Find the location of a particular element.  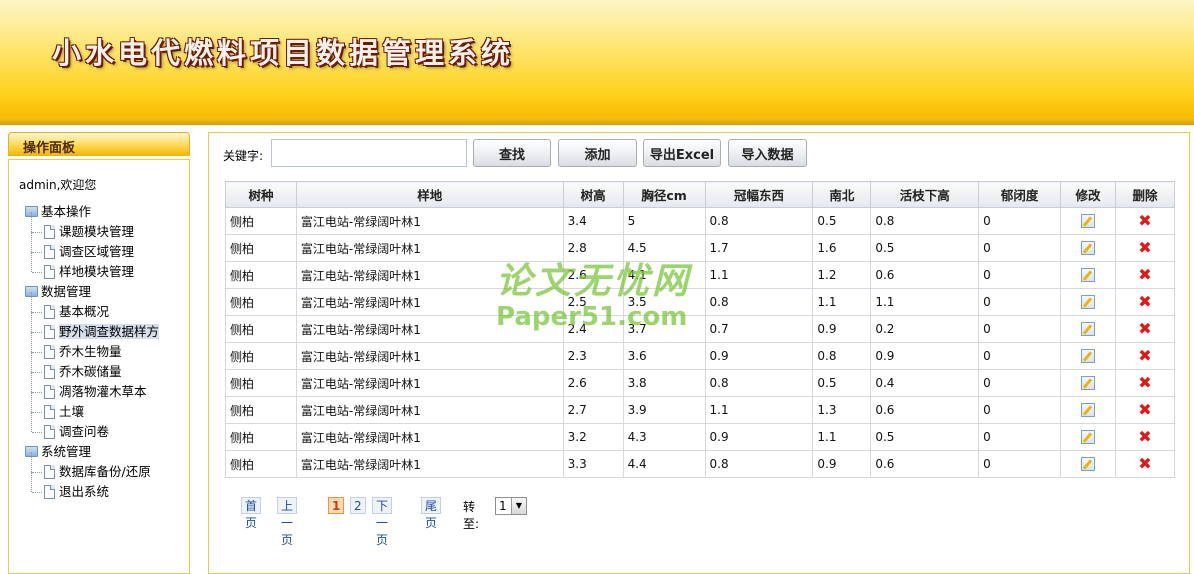

table-cell: 3.7 is located at coordinates (664, 329).